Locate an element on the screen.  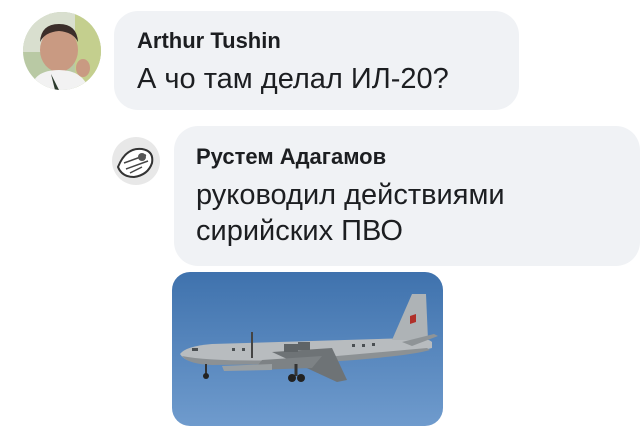
avatar-arthur-tushin is located at coordinates (62, 51).